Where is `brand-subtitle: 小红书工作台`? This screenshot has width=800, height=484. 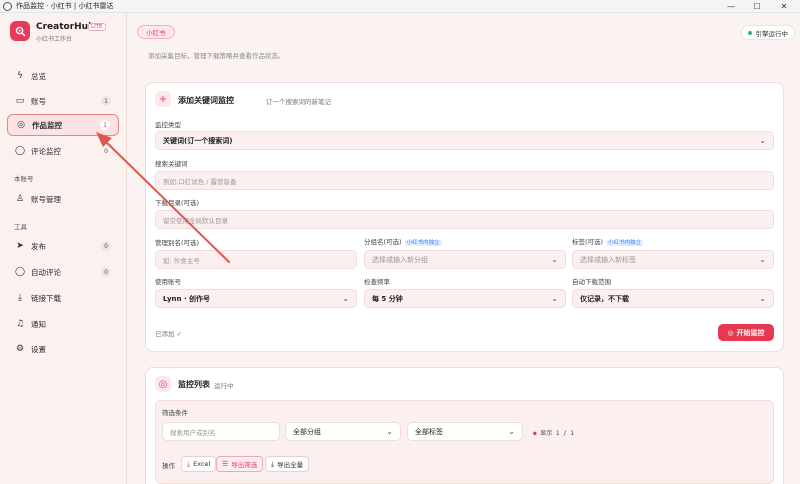 brand-subtitle: 小红书工作台 is located at coordinates (54, 39).